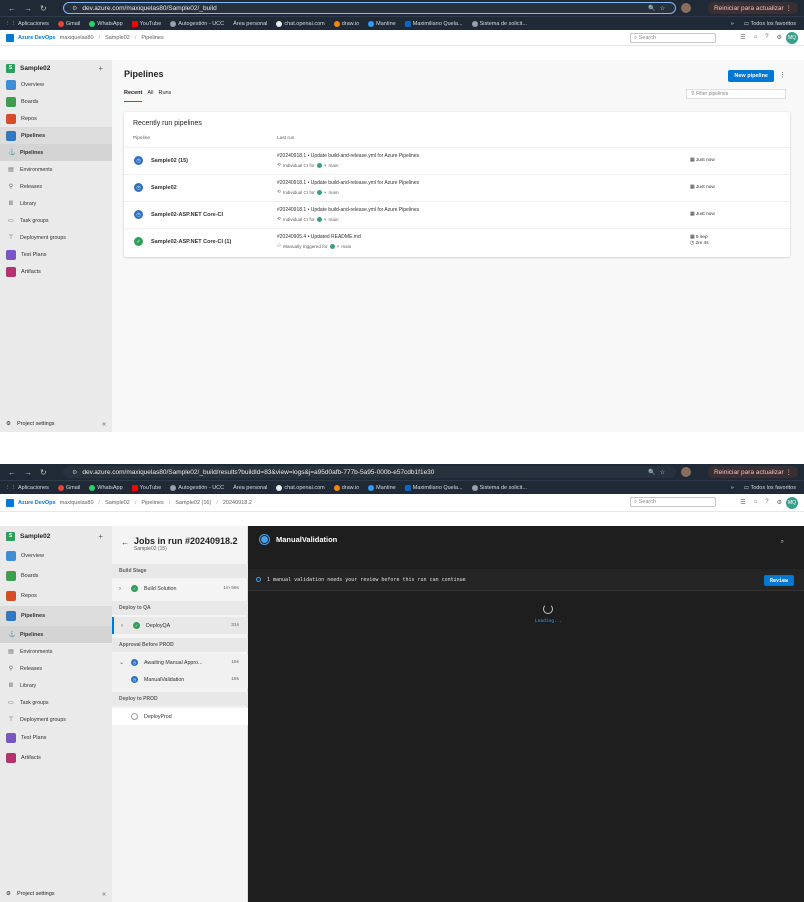 The height and width of the screenshot is (902, 804). Describe the element at coordinates (782, 542) in the screenshot. I see `search-icon: ⌕` at that location.